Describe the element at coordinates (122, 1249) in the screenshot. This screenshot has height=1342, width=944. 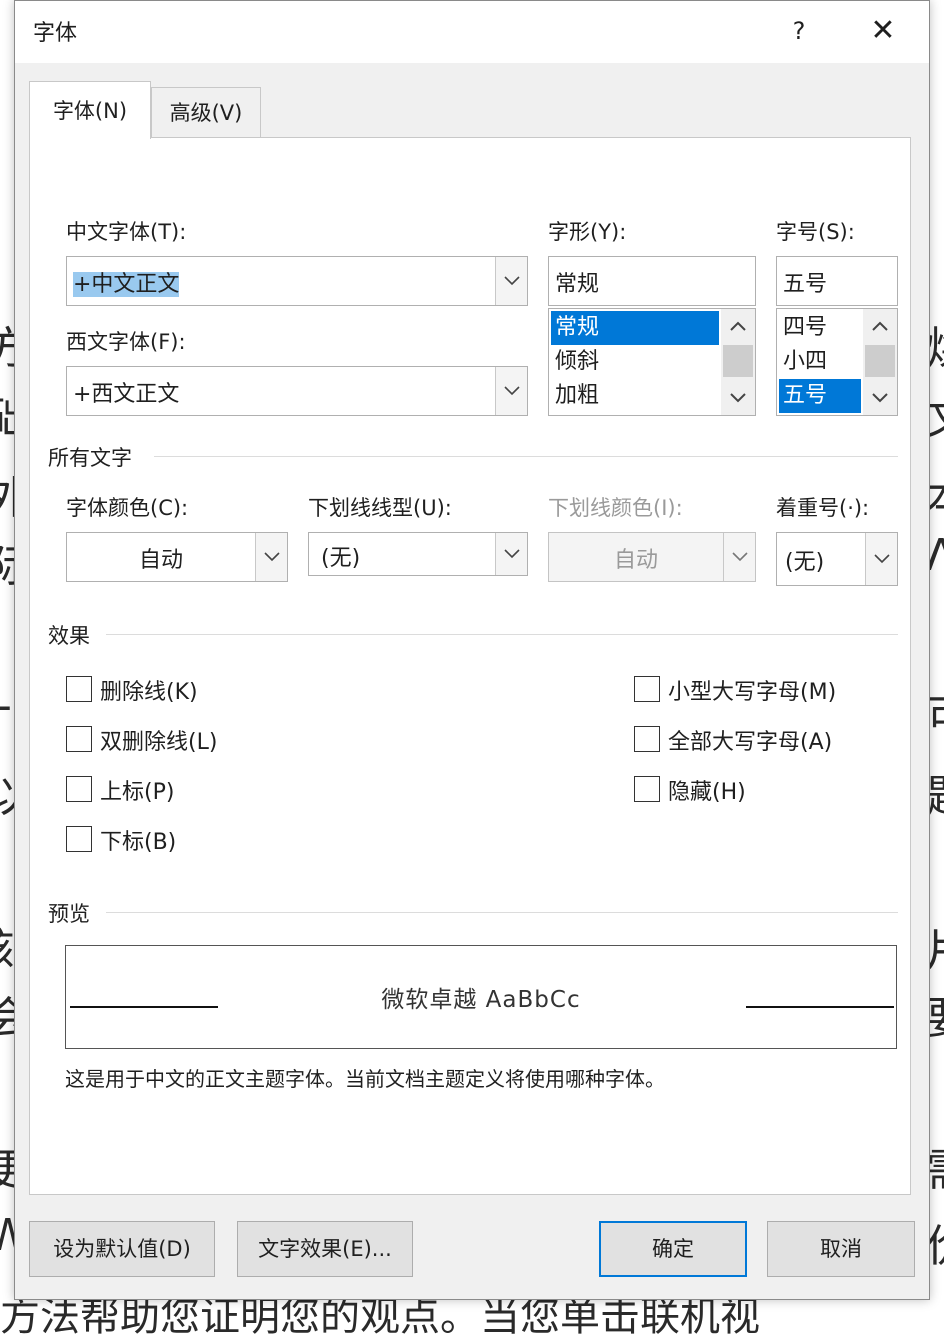
I see `set-default-button: 设为默认值(D)` at that location.